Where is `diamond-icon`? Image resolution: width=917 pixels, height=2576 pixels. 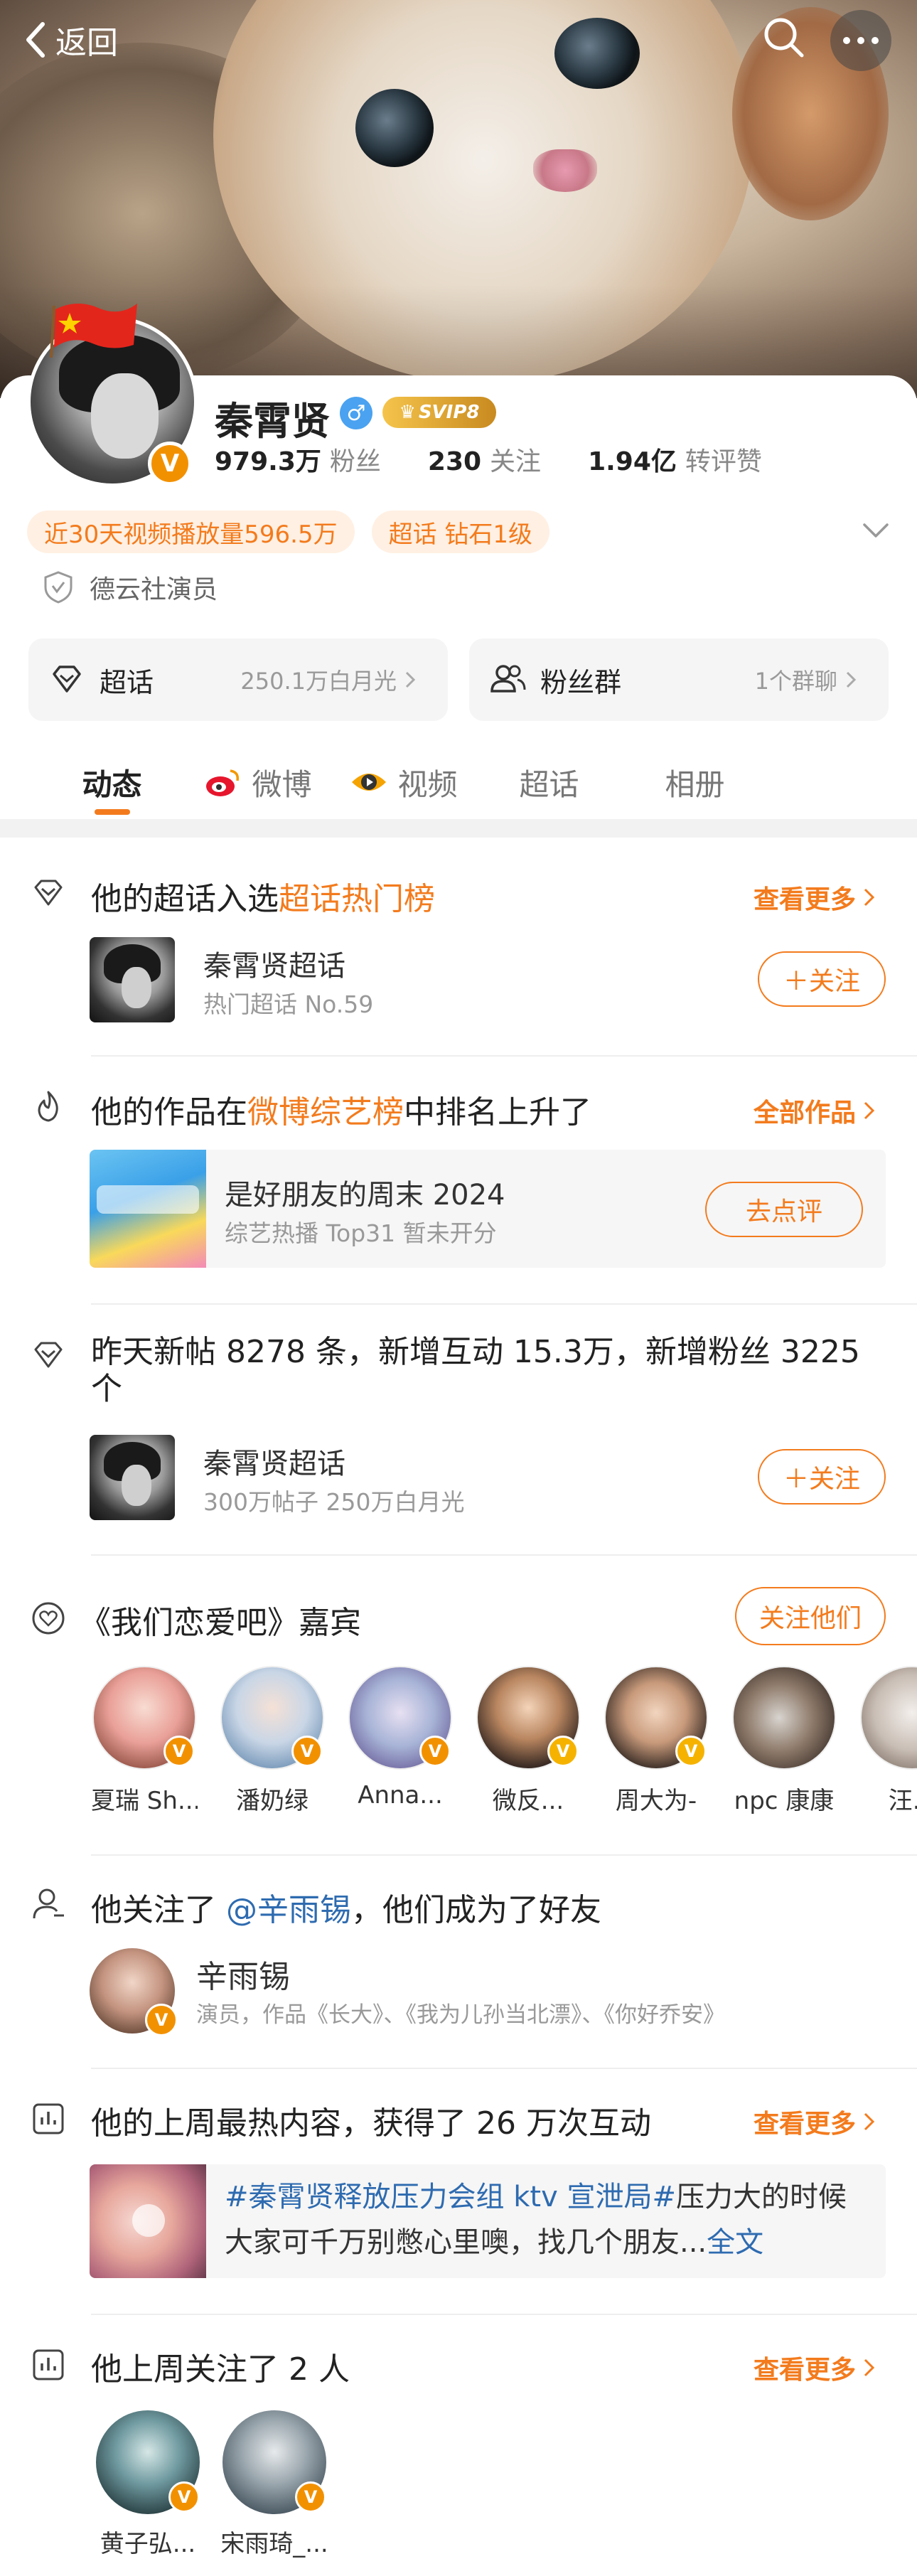 diamond-icon is located at coordinates (67, 679).